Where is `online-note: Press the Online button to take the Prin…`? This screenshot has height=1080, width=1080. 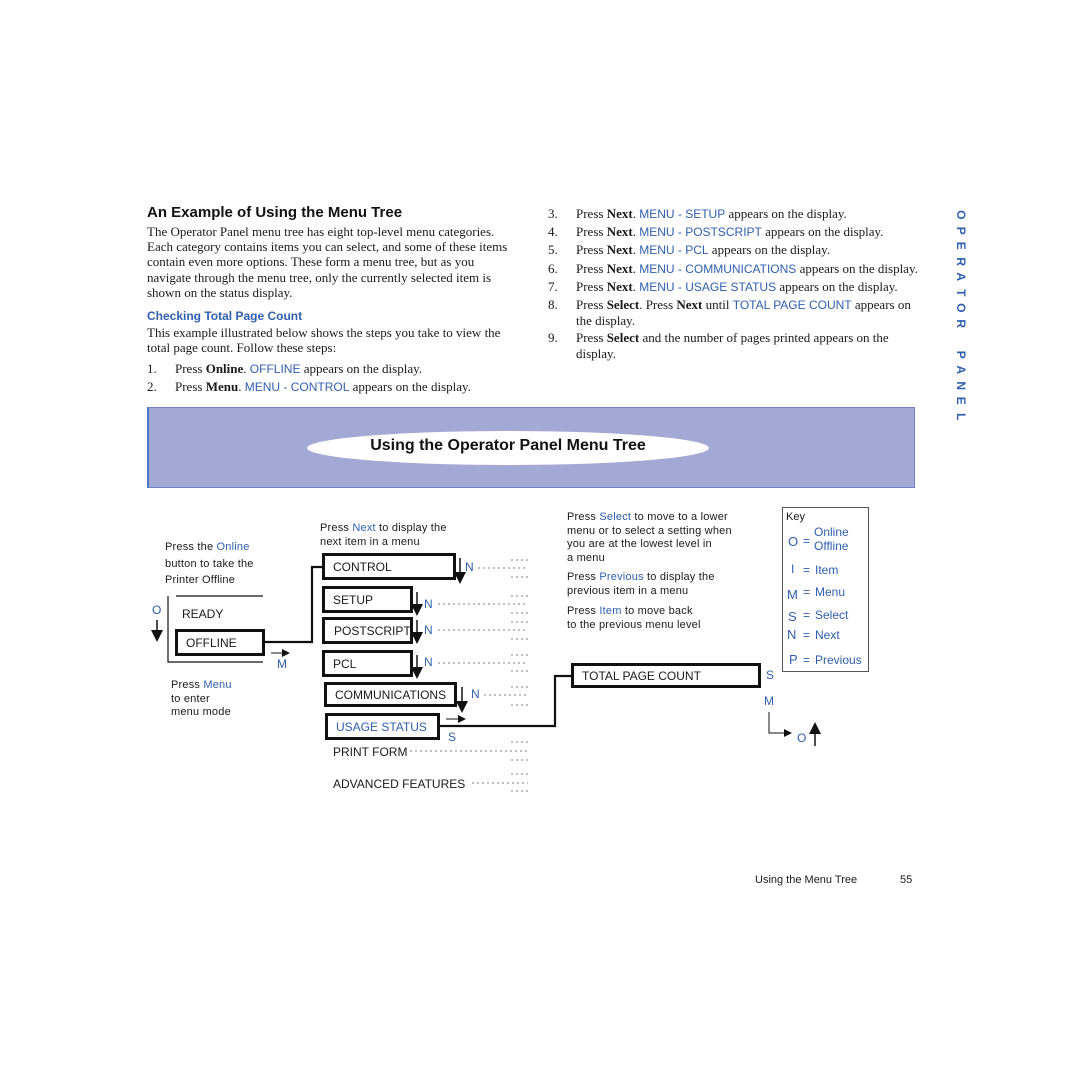 online-note: Press the Online button to take the Prin… is located at coordinates (209, 563).